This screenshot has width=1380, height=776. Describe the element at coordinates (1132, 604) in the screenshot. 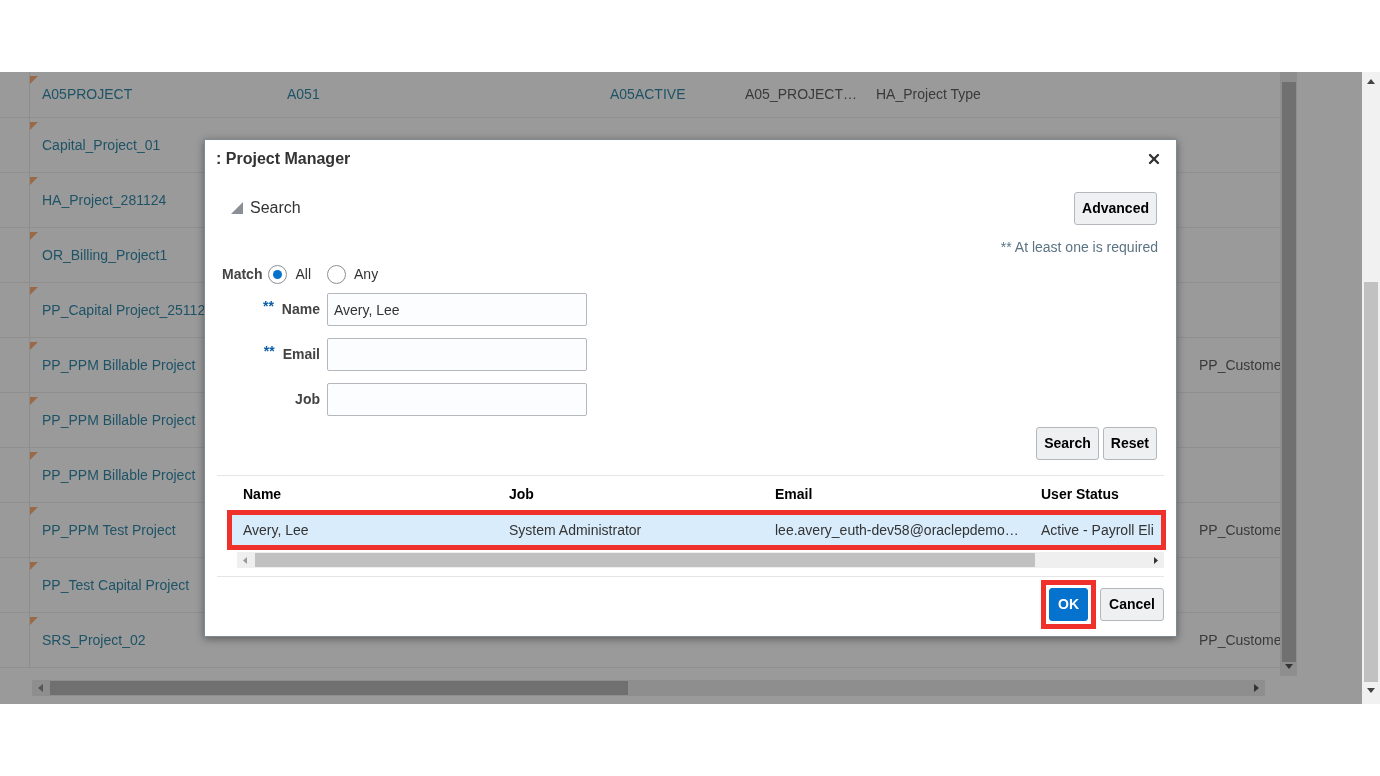

I see `cancel-button: Cancel` at that location.